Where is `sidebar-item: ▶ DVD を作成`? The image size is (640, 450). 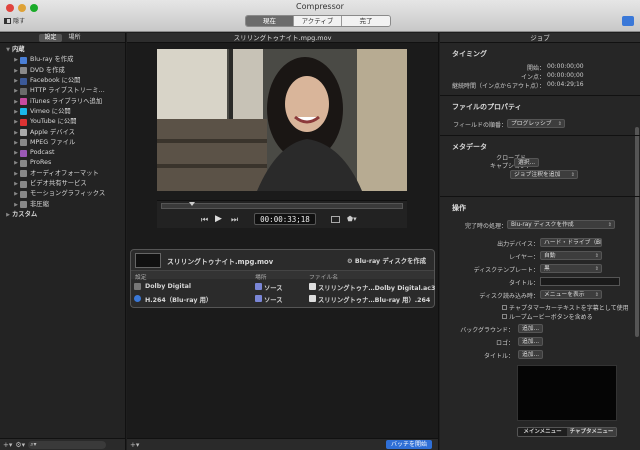 sidebar-item: ▶ DVD を作成 is located at coordinates (64, 71).